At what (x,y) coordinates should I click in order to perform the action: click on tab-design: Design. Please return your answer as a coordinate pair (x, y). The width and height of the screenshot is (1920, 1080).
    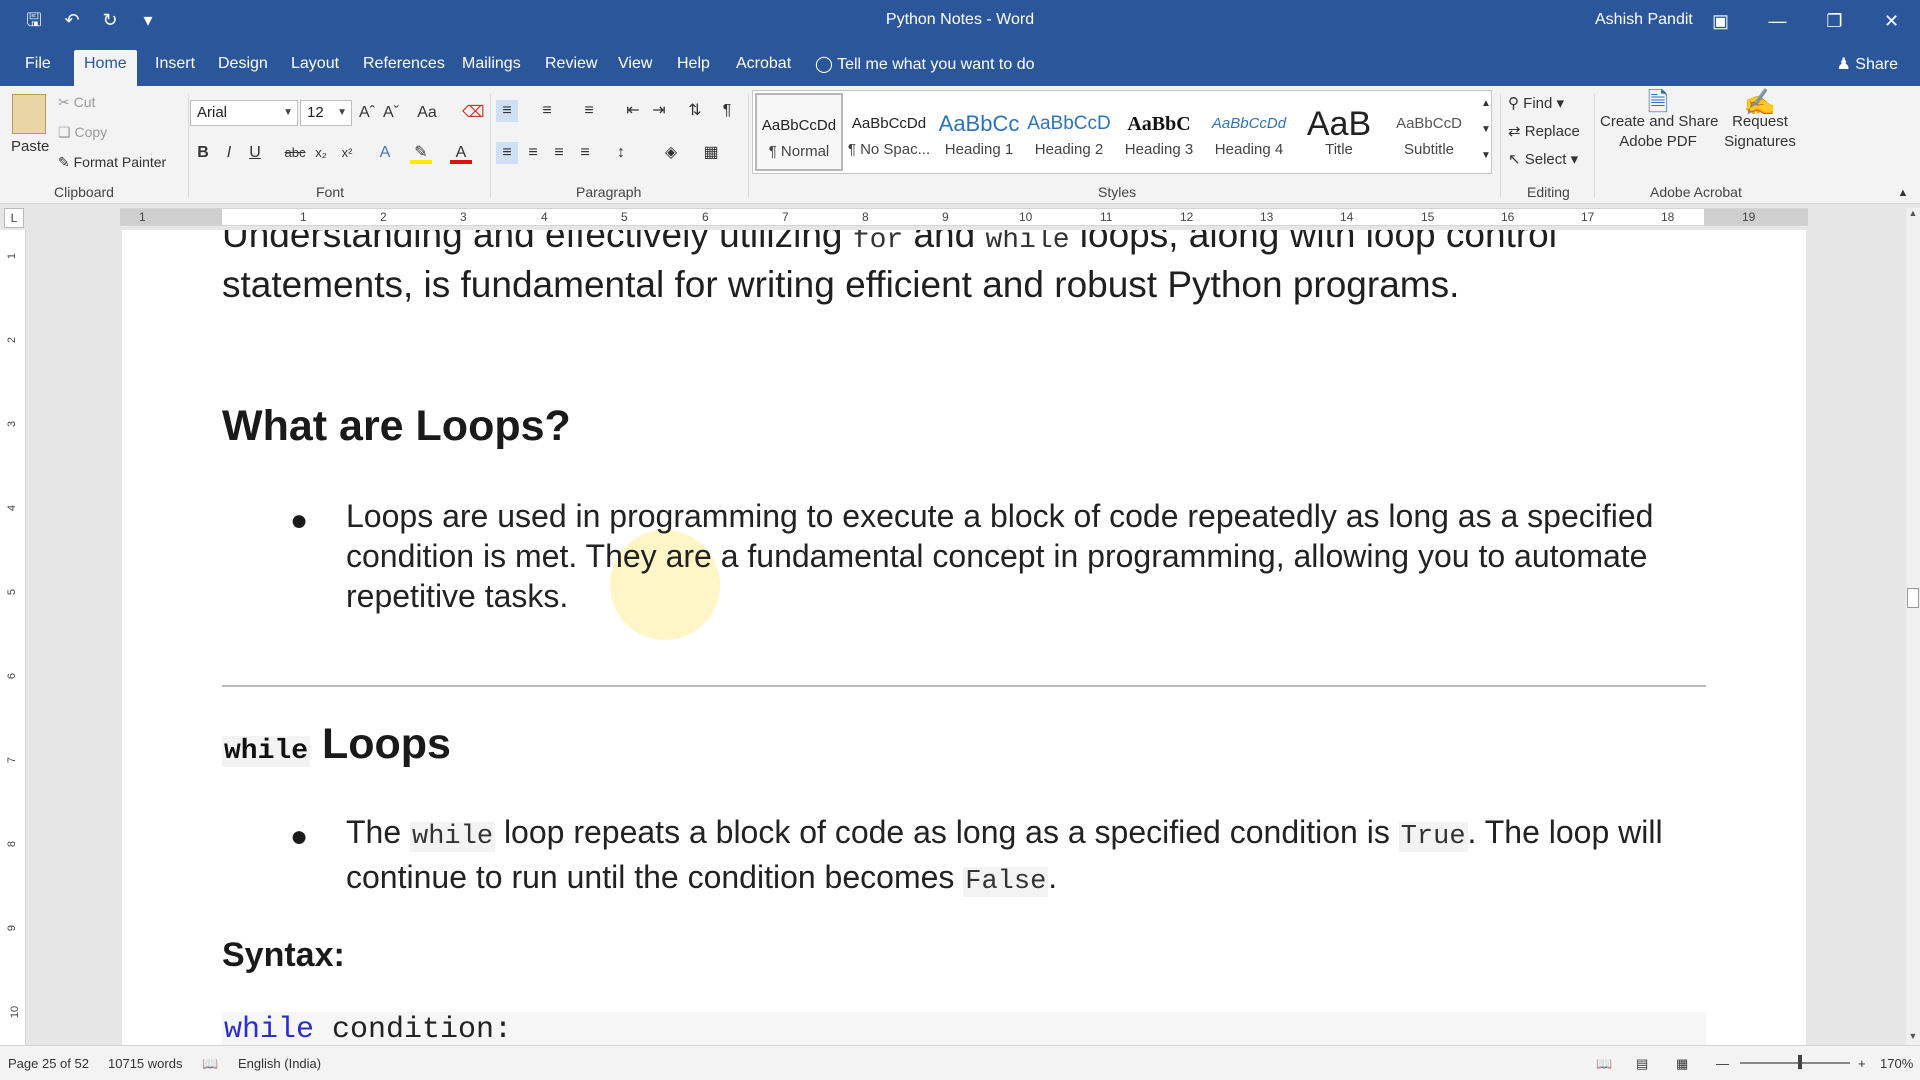
    Looking at the image, I should click on (243, 69).